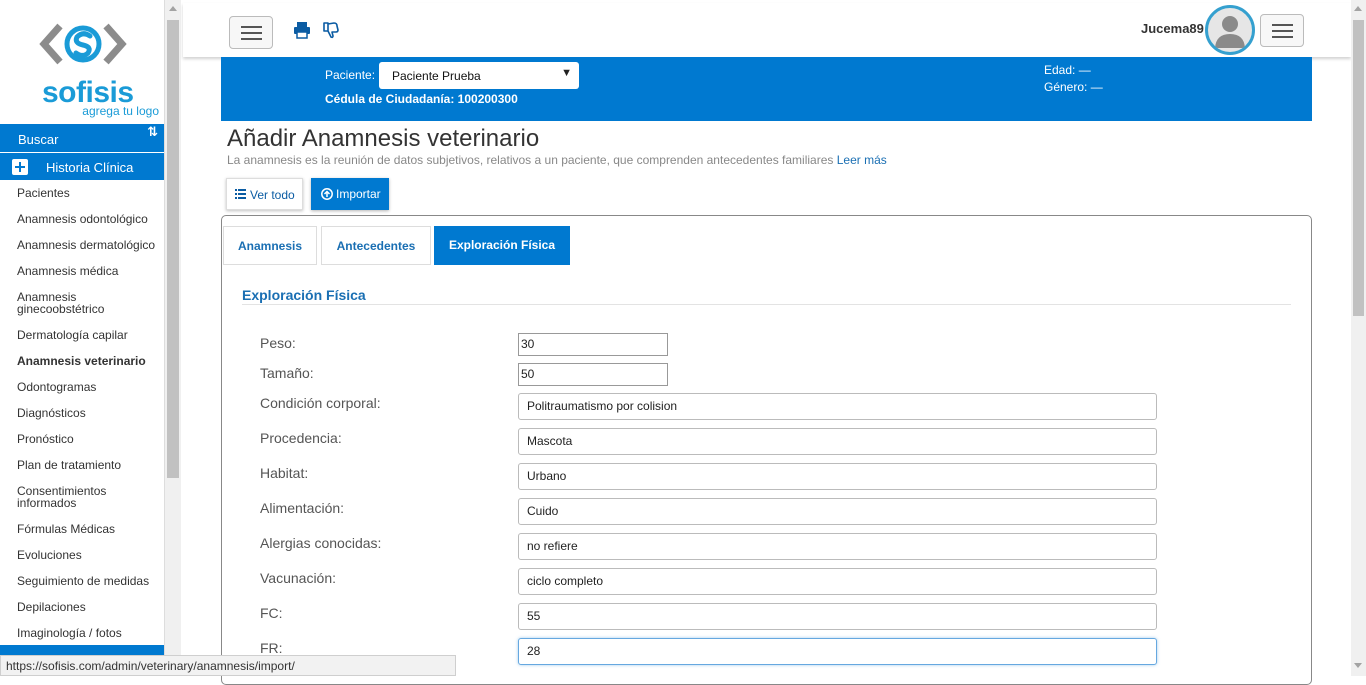 The width and height of the screenshot is (1366, 685). Describe the element at coordinates (421, 99) in the screenshot. I see `patient-id: Cédula de Ciudadanía: 100200300` at that location.